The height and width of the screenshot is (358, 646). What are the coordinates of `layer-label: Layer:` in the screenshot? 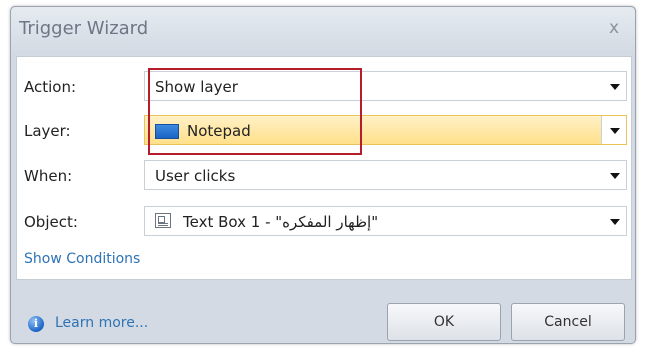 It's located at (47, 131).